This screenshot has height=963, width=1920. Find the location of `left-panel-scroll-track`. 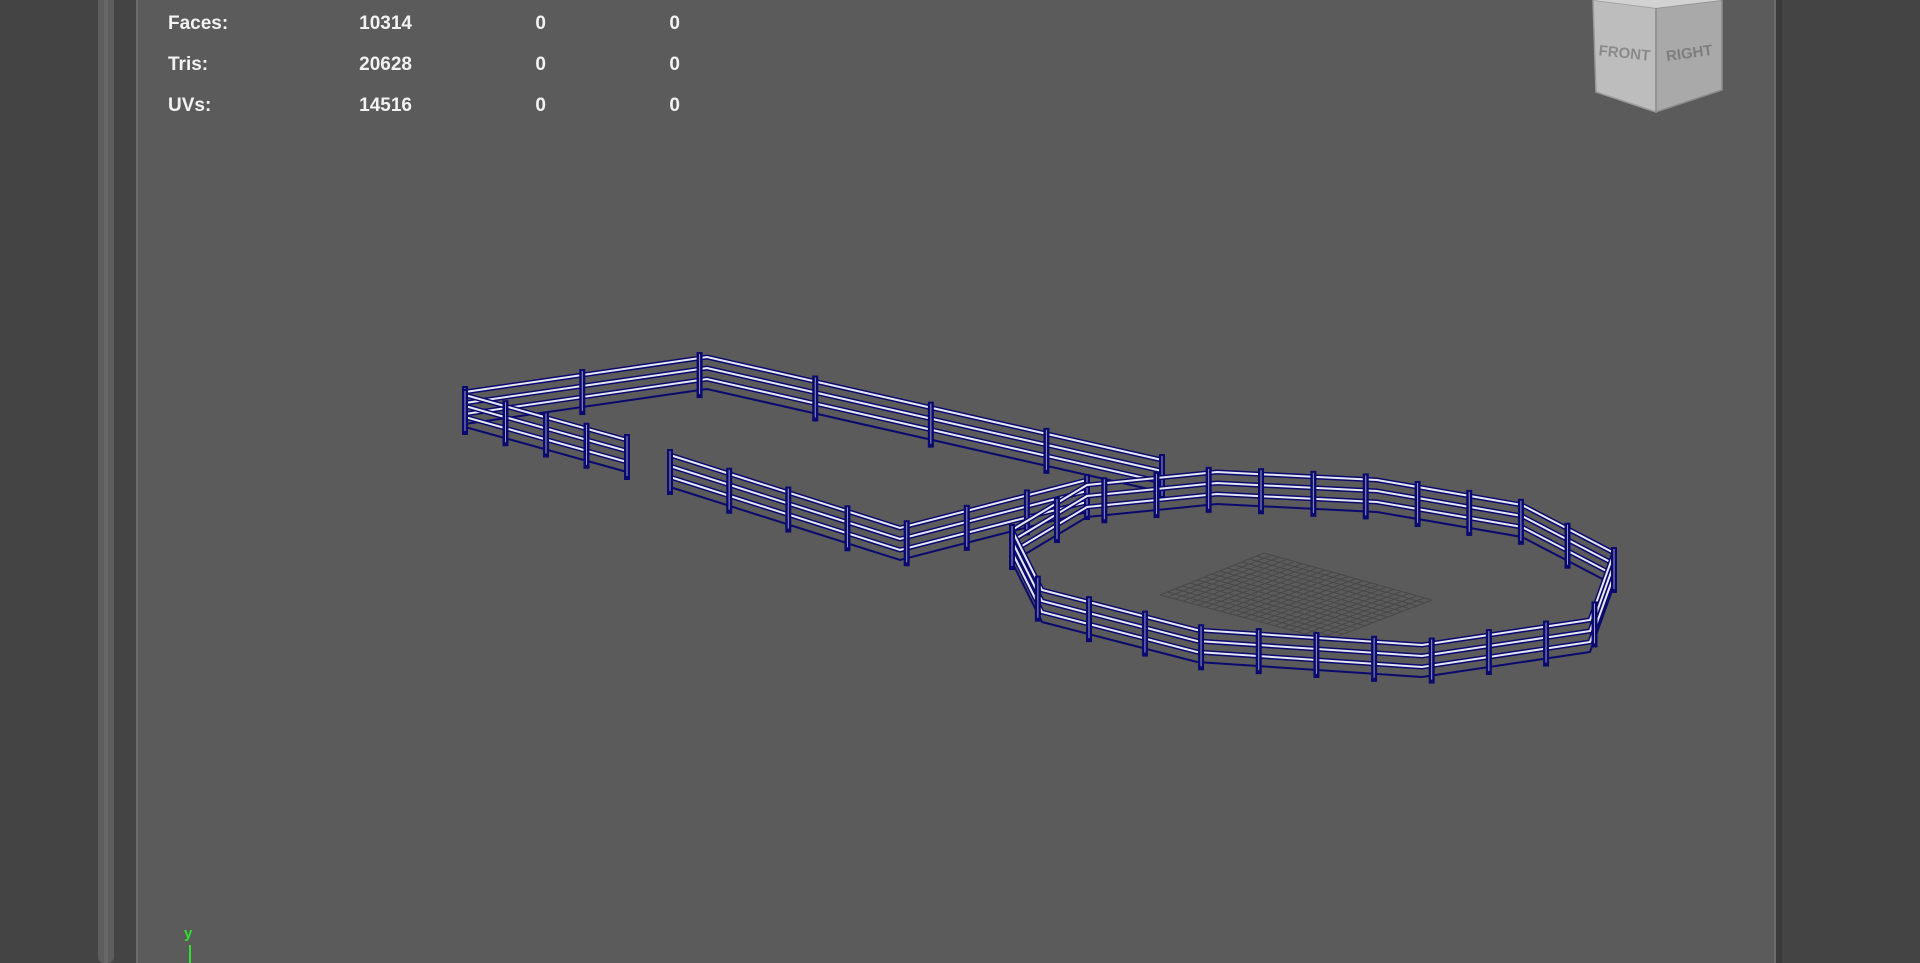

left-panel-scroll-track is located at coordinates (106, 481).